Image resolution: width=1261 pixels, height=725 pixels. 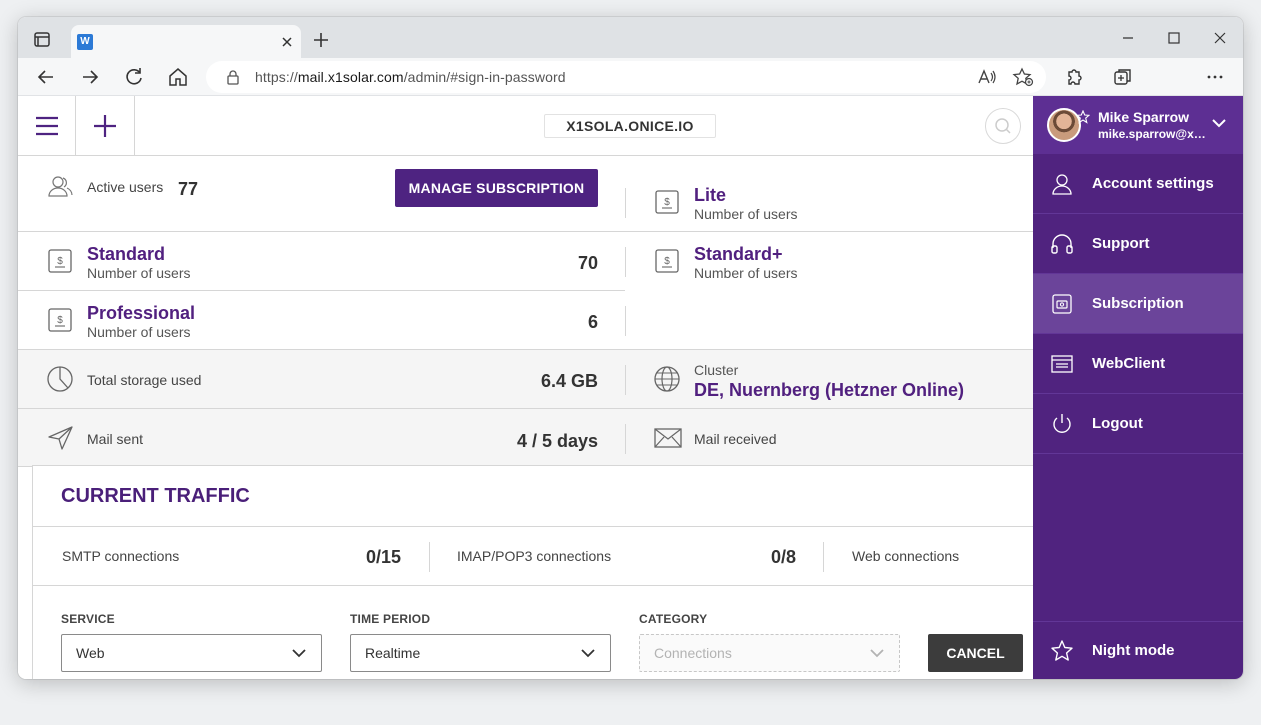 I want to click on category-label: CATEGORY, so click(x=673, y=619).